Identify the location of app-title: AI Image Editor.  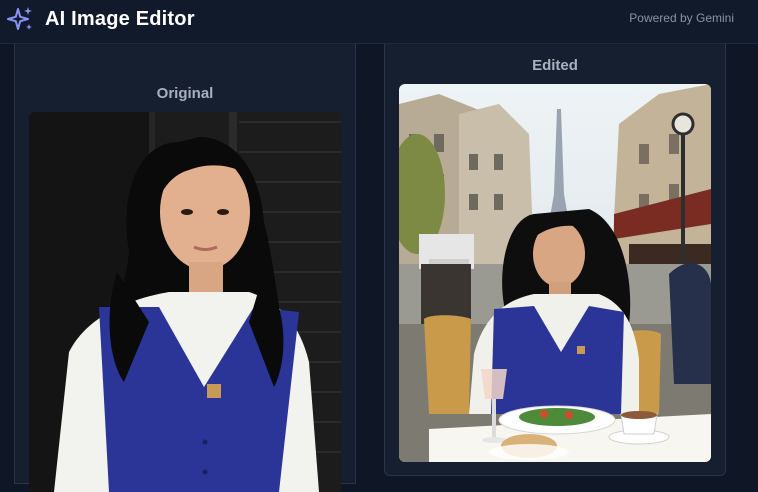
(120, 19).